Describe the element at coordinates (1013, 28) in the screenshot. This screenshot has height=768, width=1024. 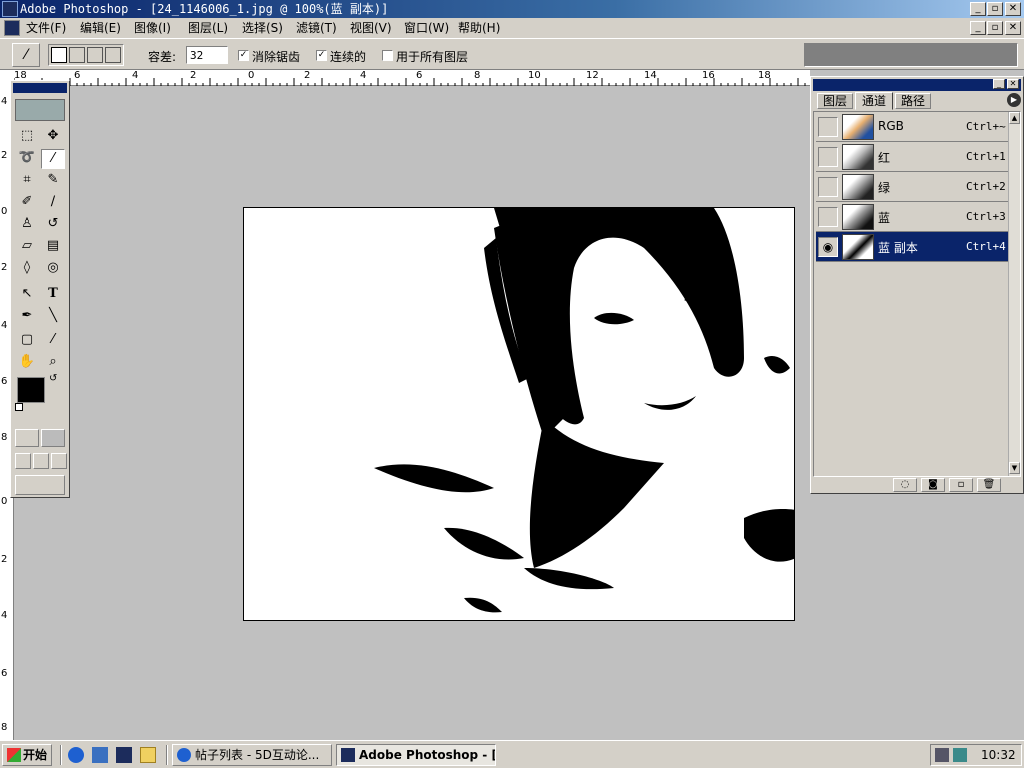
I see `doc-close-button: ✕` at that location.